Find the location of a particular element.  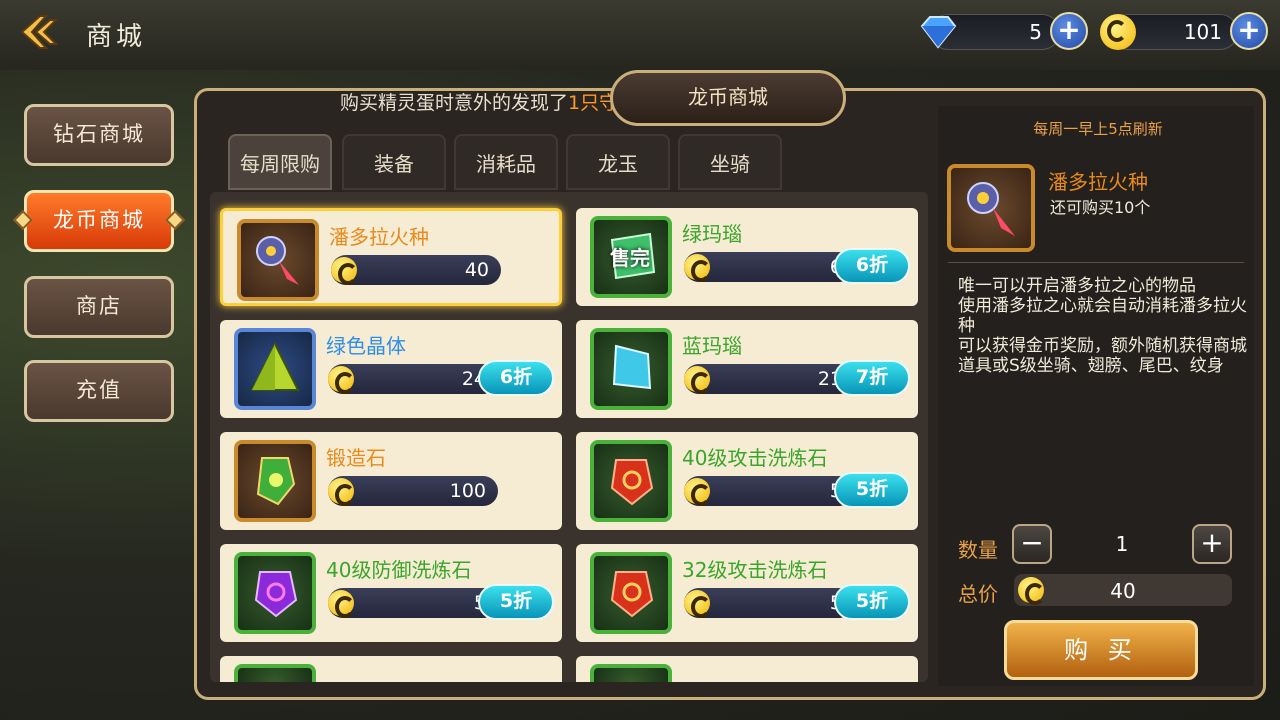

total-price-bar: 40 is located at coordinates (1123, 590).